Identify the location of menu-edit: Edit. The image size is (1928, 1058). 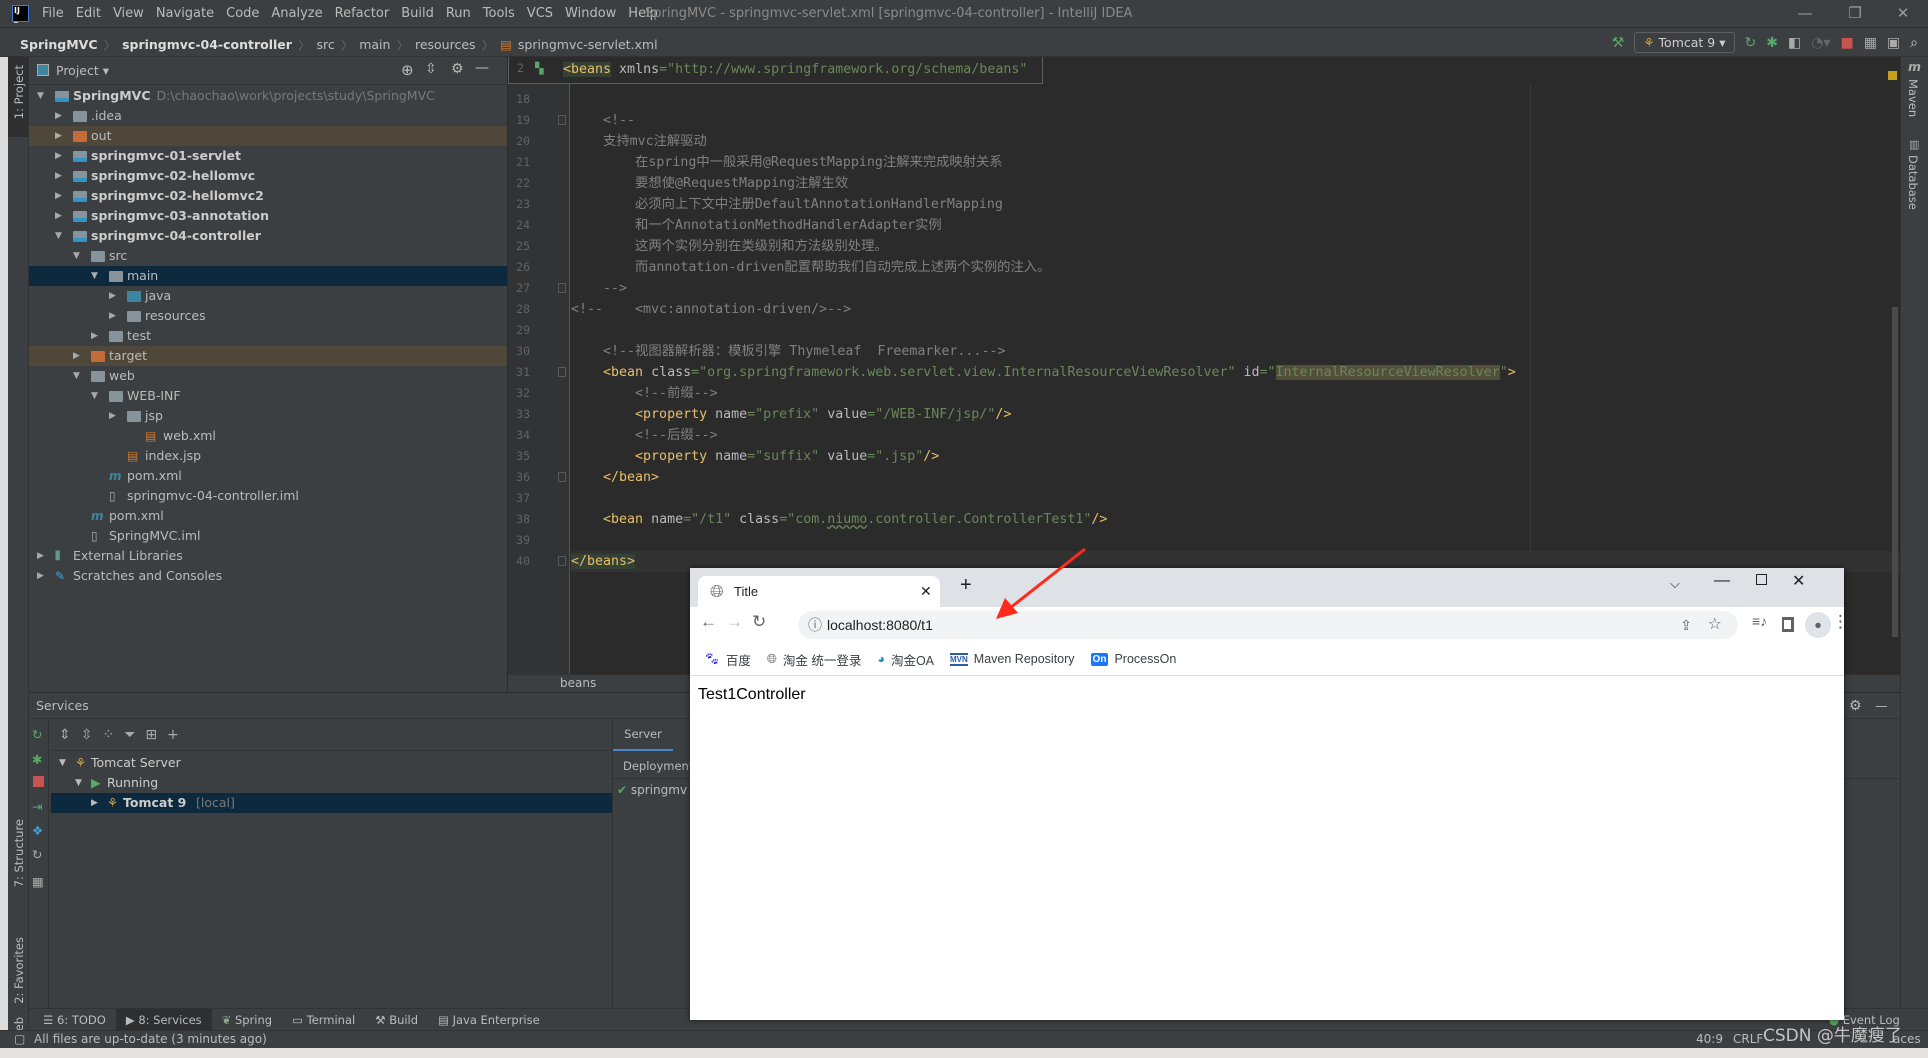
(88, 13).